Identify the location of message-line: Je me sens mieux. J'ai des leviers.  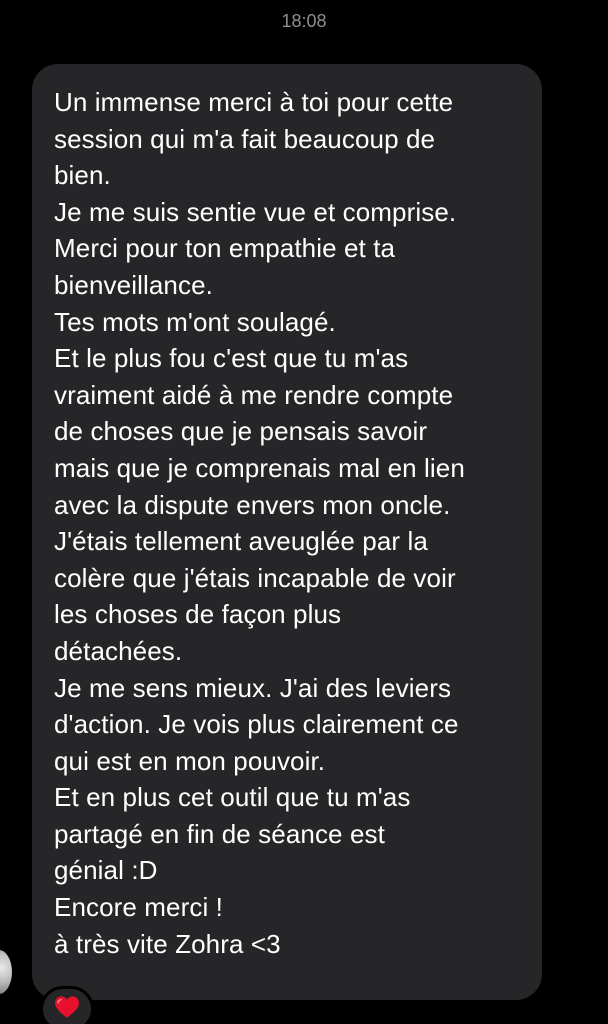
(253, 687).